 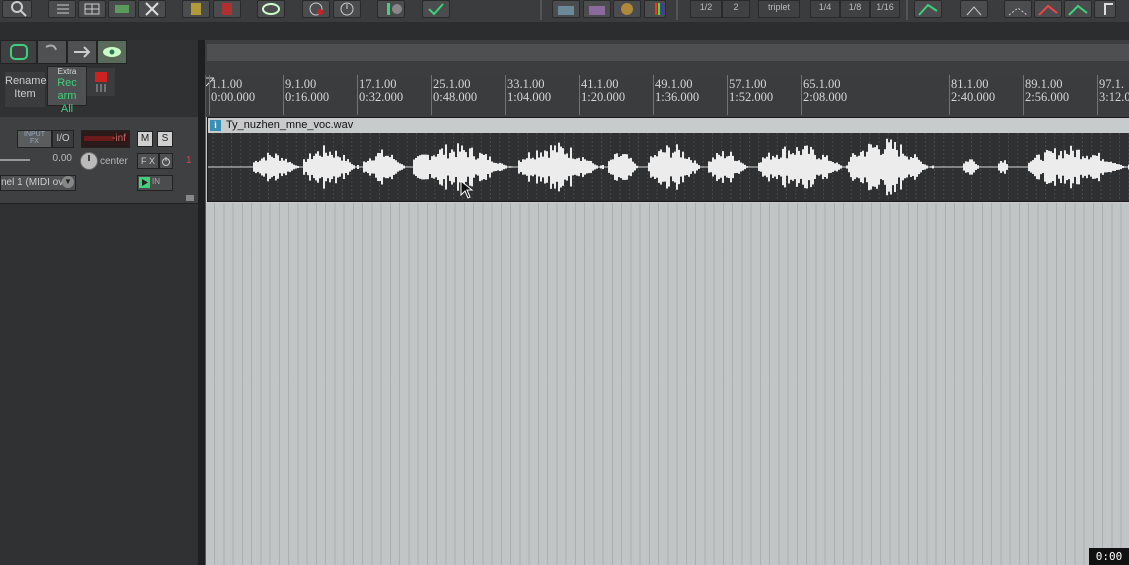 What do you see at coordinates (659, 9) in the screenshot?
I see `color-bars-icon` at bounding box center [659, 9].